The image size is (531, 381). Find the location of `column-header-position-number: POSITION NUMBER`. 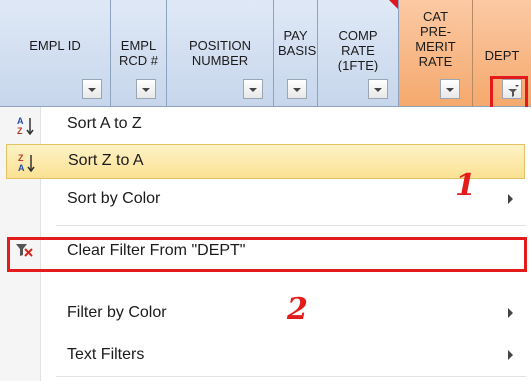

column-header-position-number: POSITION NUMBER is located at coordinates (220, 53).